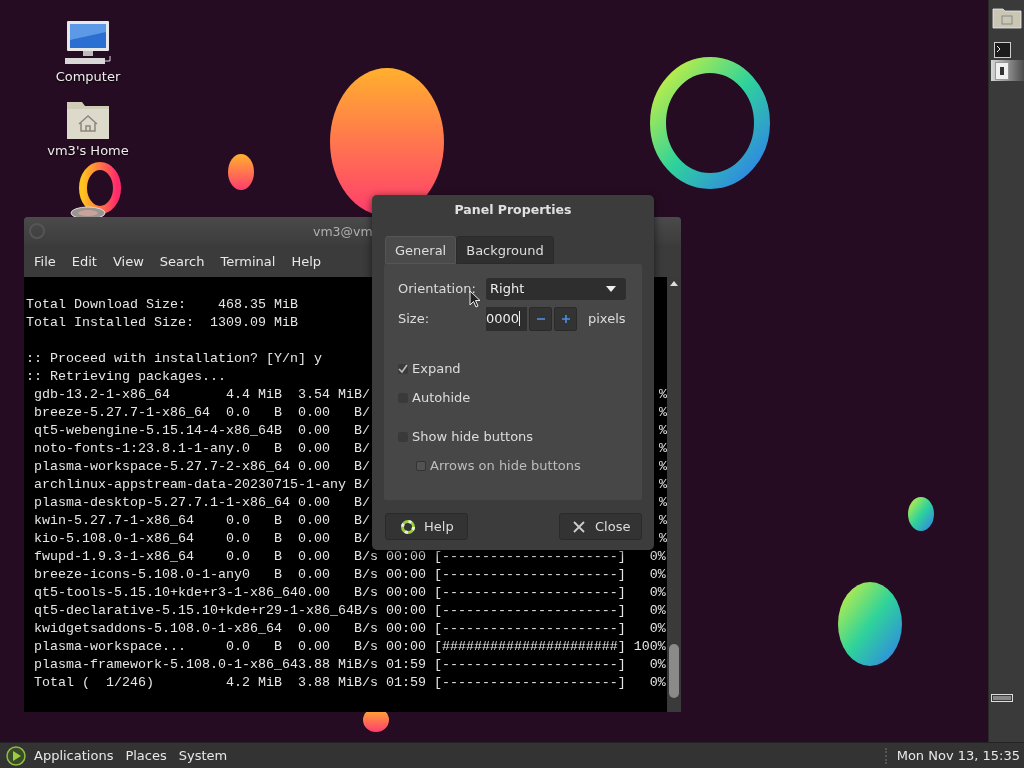 The image size is (1024, 768). What do you see at coordinates (88, 150) in the screenshot?
I see `icon-label: vm3's Home` at bounding box center [88, 150].